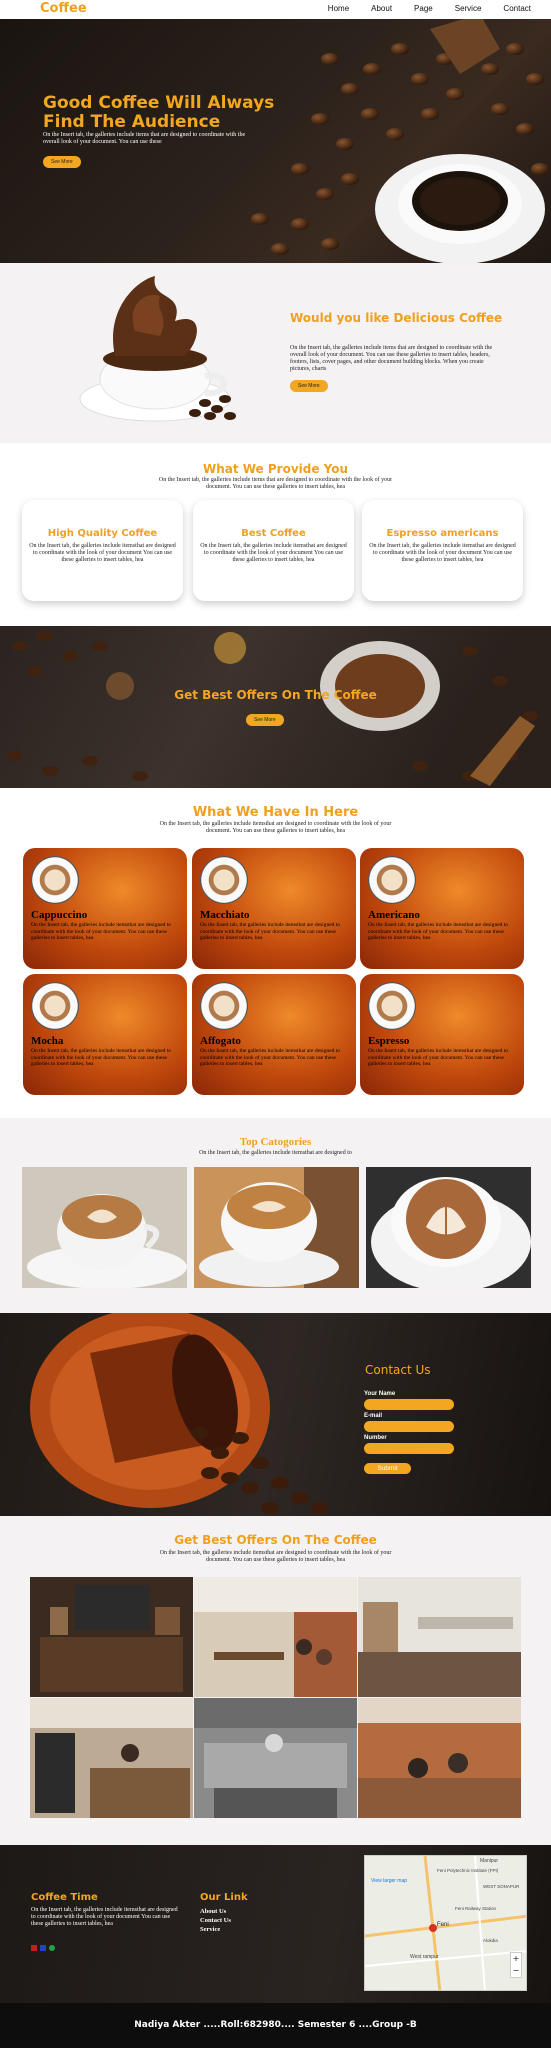  What do you see at coordinates (398, 1370) in the screenshot?
I see `contact-title: Contact Us` at bounding box center [398, 1370].